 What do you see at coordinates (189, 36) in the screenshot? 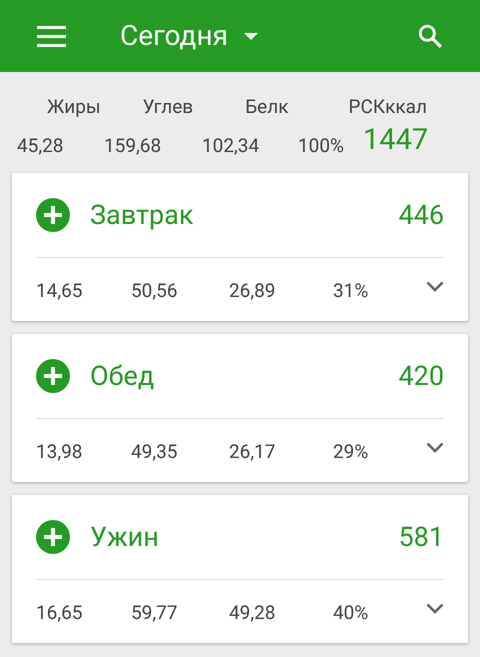
I see `date-dropdown: Сегодня` at bounding box center [189, 36].